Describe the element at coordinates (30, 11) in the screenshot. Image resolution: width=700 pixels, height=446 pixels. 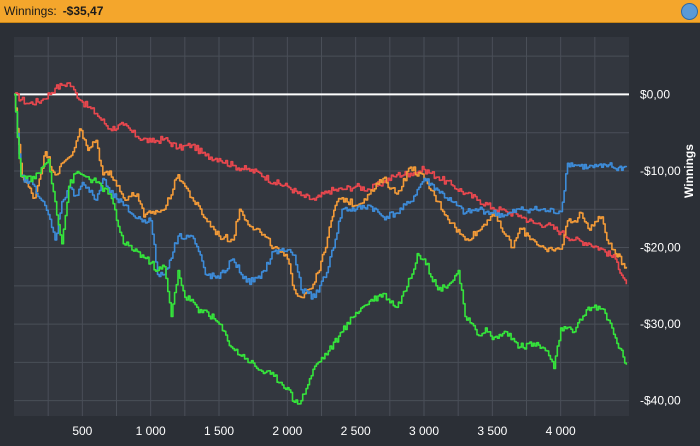
I see `winnings-label: Winnings:` at that location.